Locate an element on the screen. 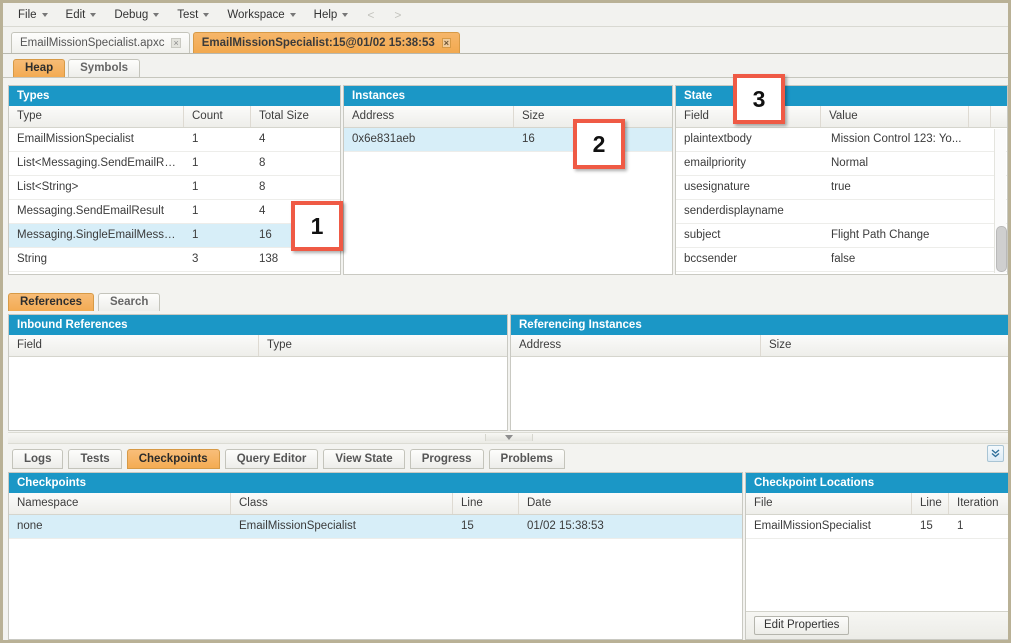 The width and height of the screenshot is (1011, 643). table-row: List<Messaging.SendEmailRes... 1 8 is located at coordinates (174, 164).